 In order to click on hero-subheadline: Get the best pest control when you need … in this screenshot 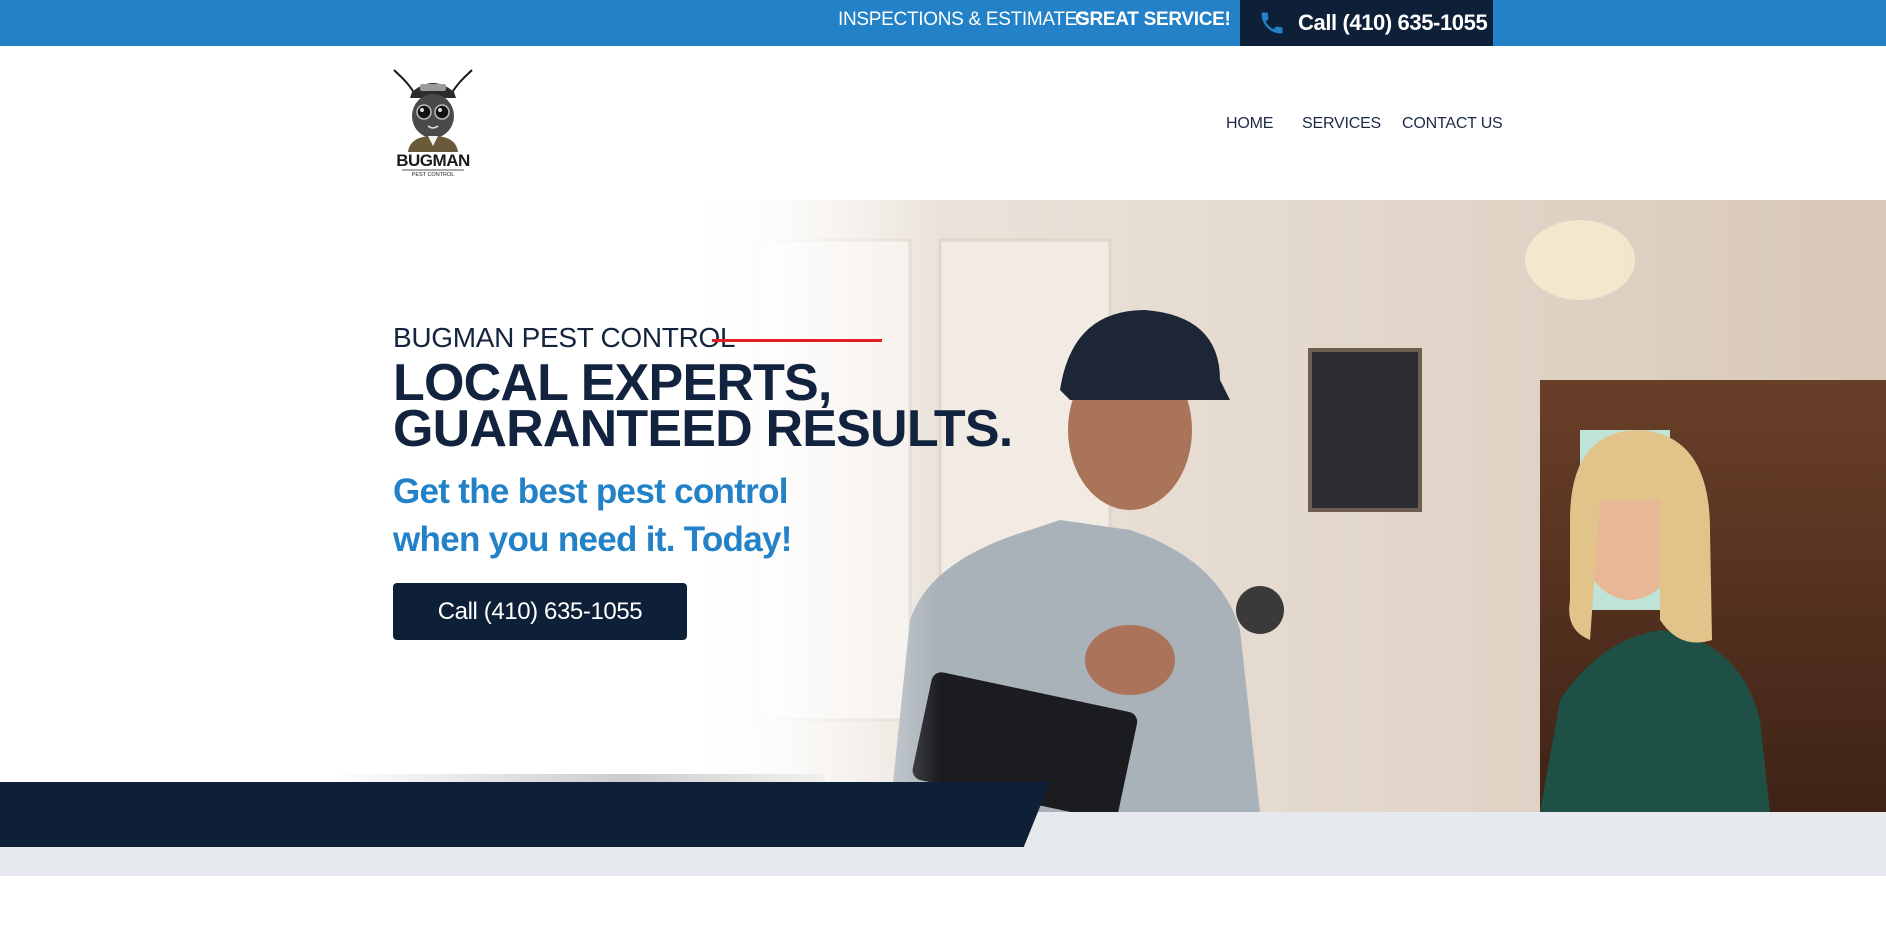, I will do `click(592, 516)`.